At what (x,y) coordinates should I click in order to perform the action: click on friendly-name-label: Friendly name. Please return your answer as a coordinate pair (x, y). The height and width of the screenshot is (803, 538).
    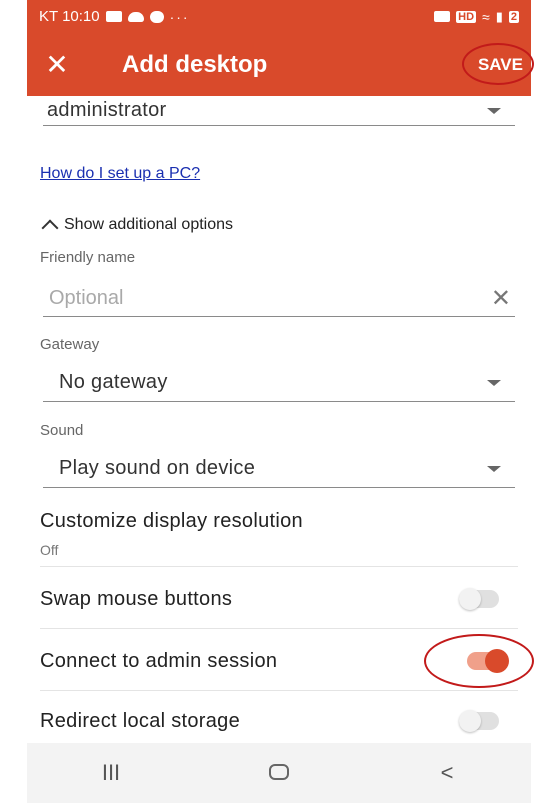
    Looking at the image, I should click on (88, 257).